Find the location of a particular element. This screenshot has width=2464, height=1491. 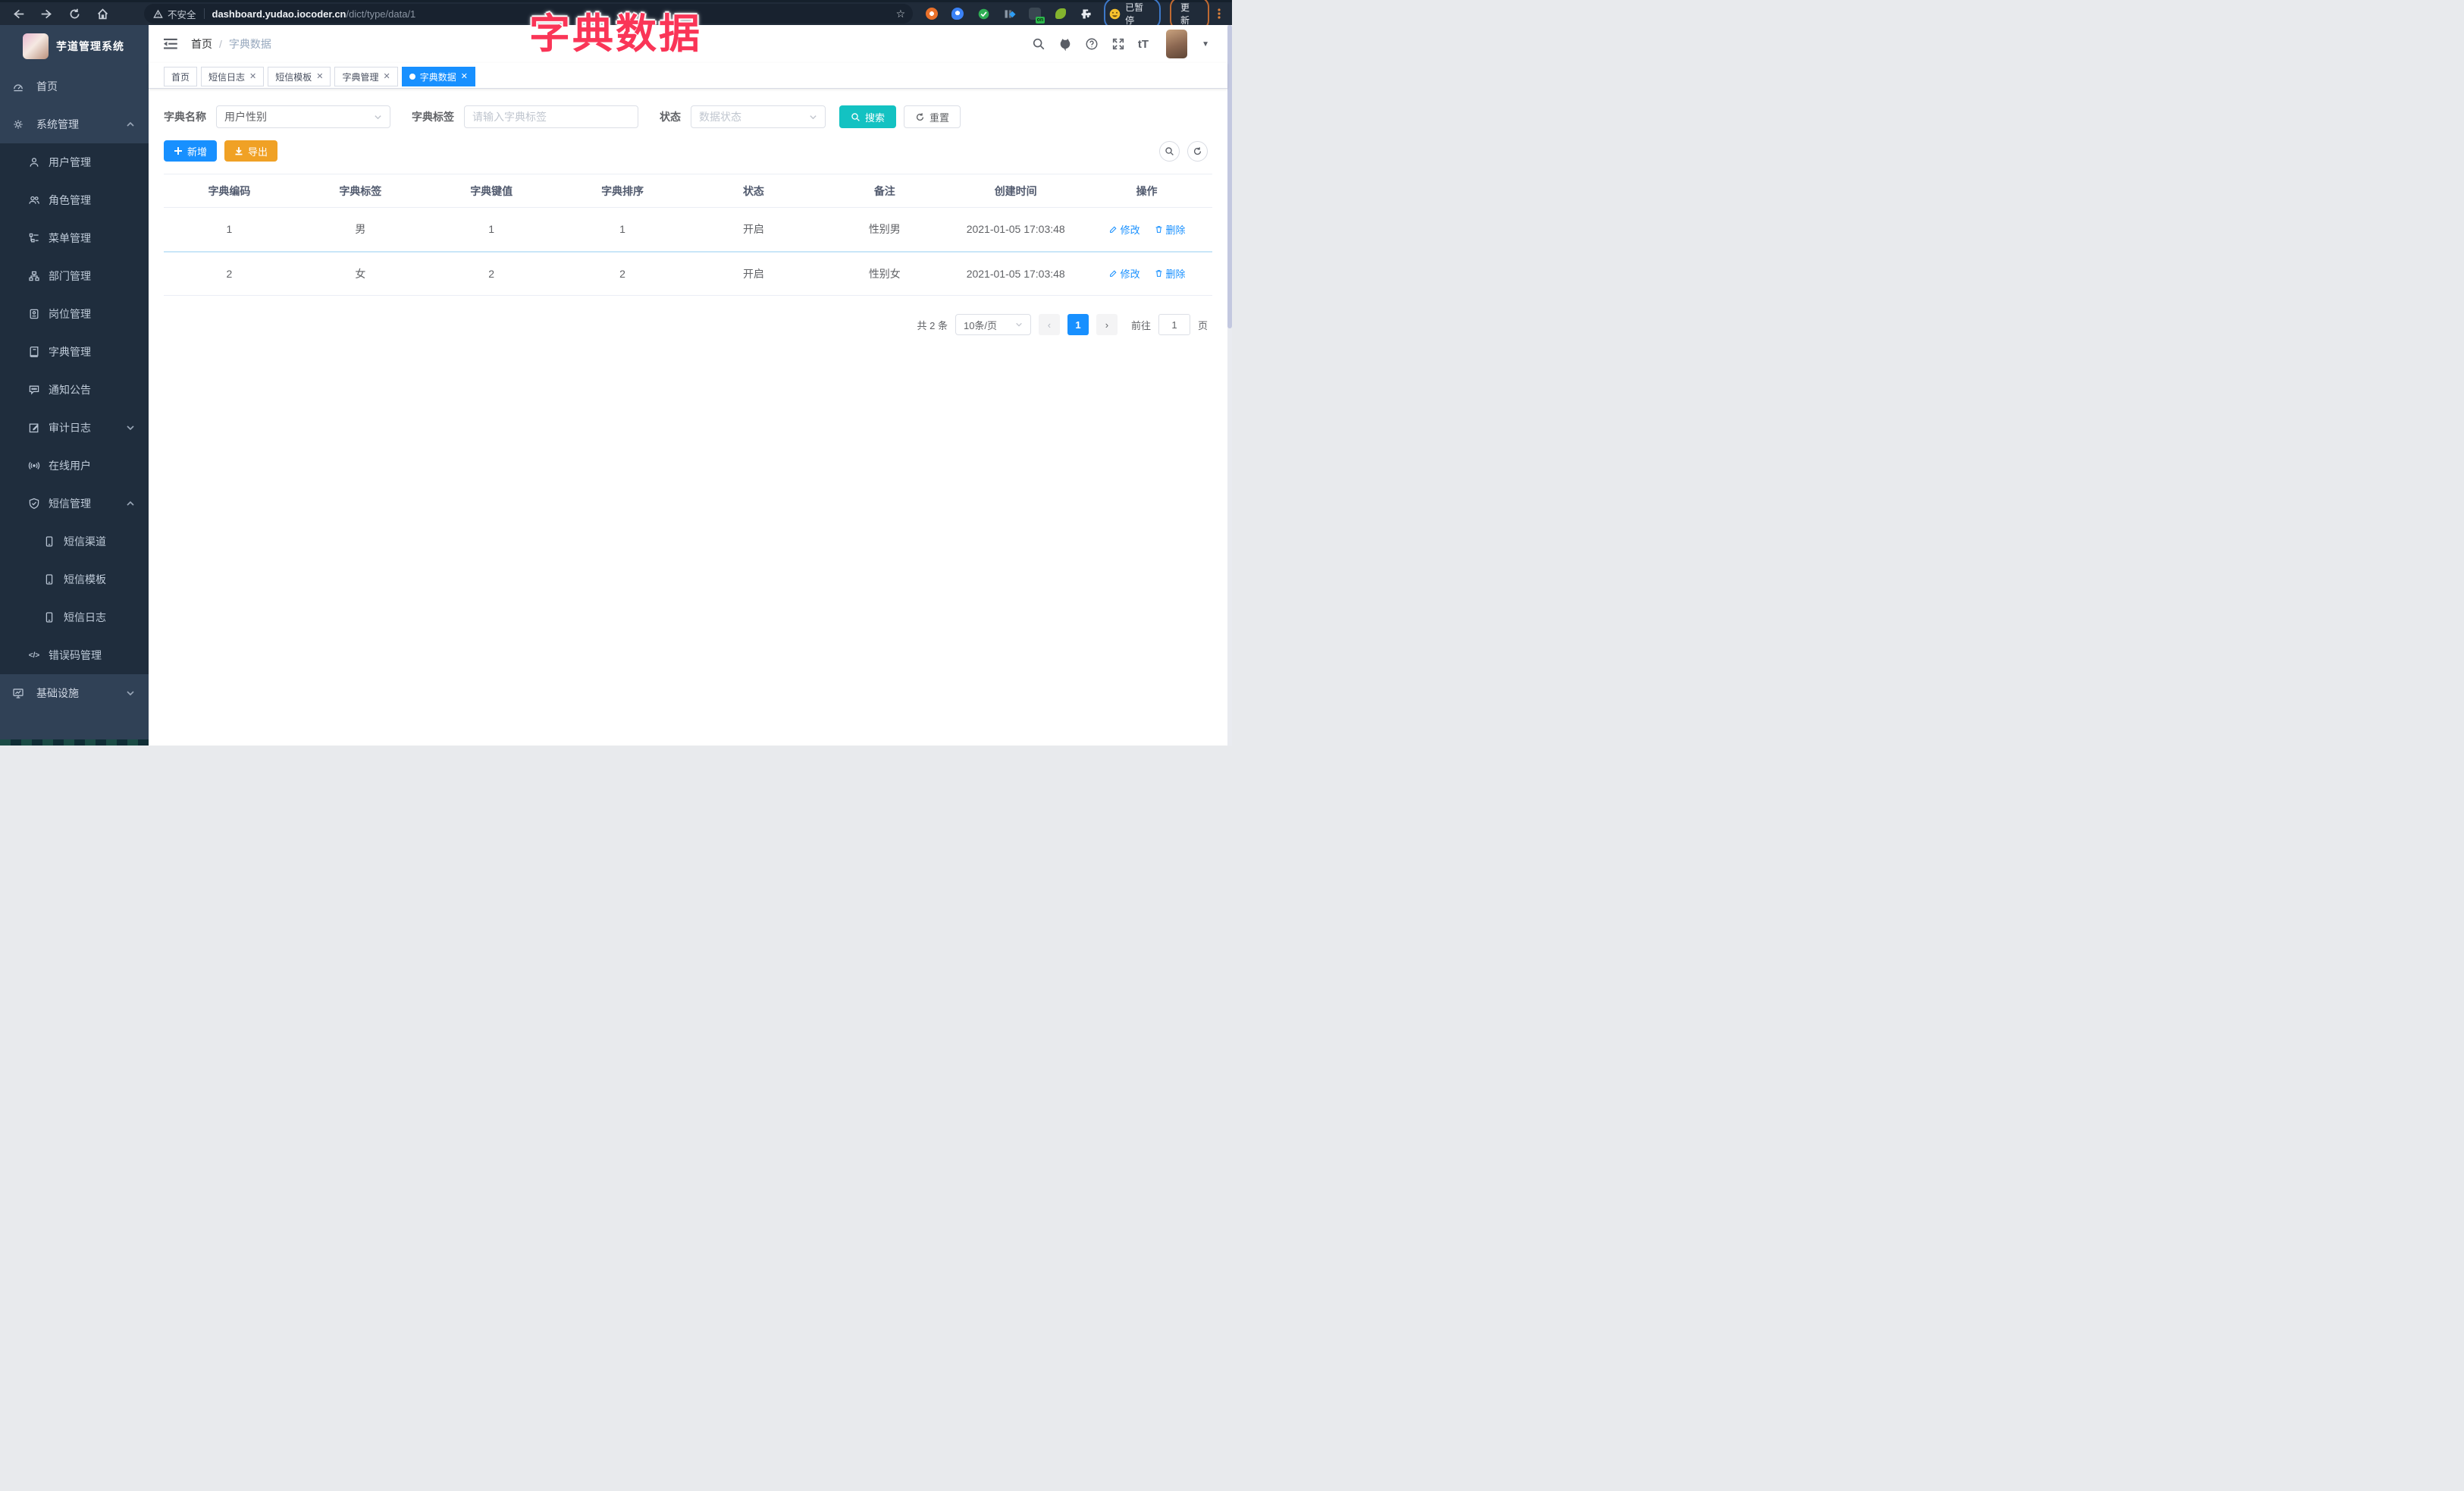

id-badge-icon is located at coordinates (34, 314).